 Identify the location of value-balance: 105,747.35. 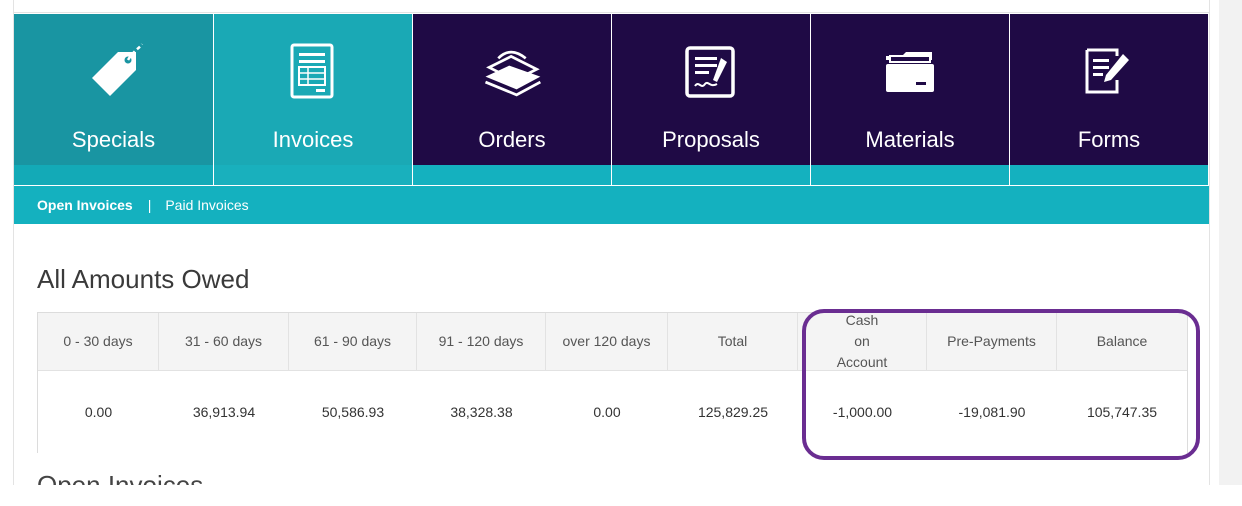
(1122, 412).